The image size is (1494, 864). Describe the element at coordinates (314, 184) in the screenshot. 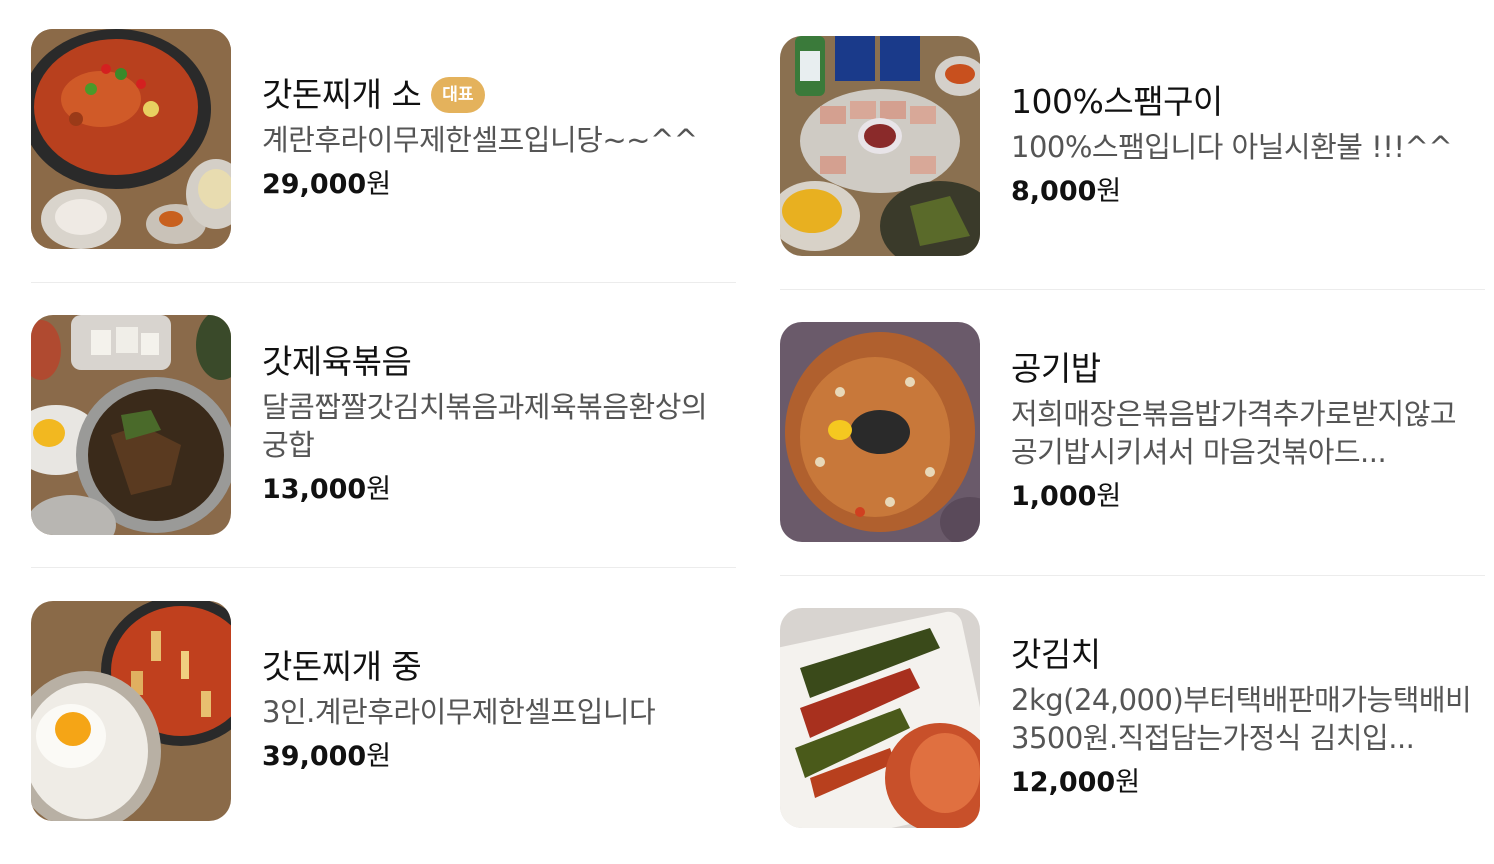

I see `price-value: 29,000` at that location.